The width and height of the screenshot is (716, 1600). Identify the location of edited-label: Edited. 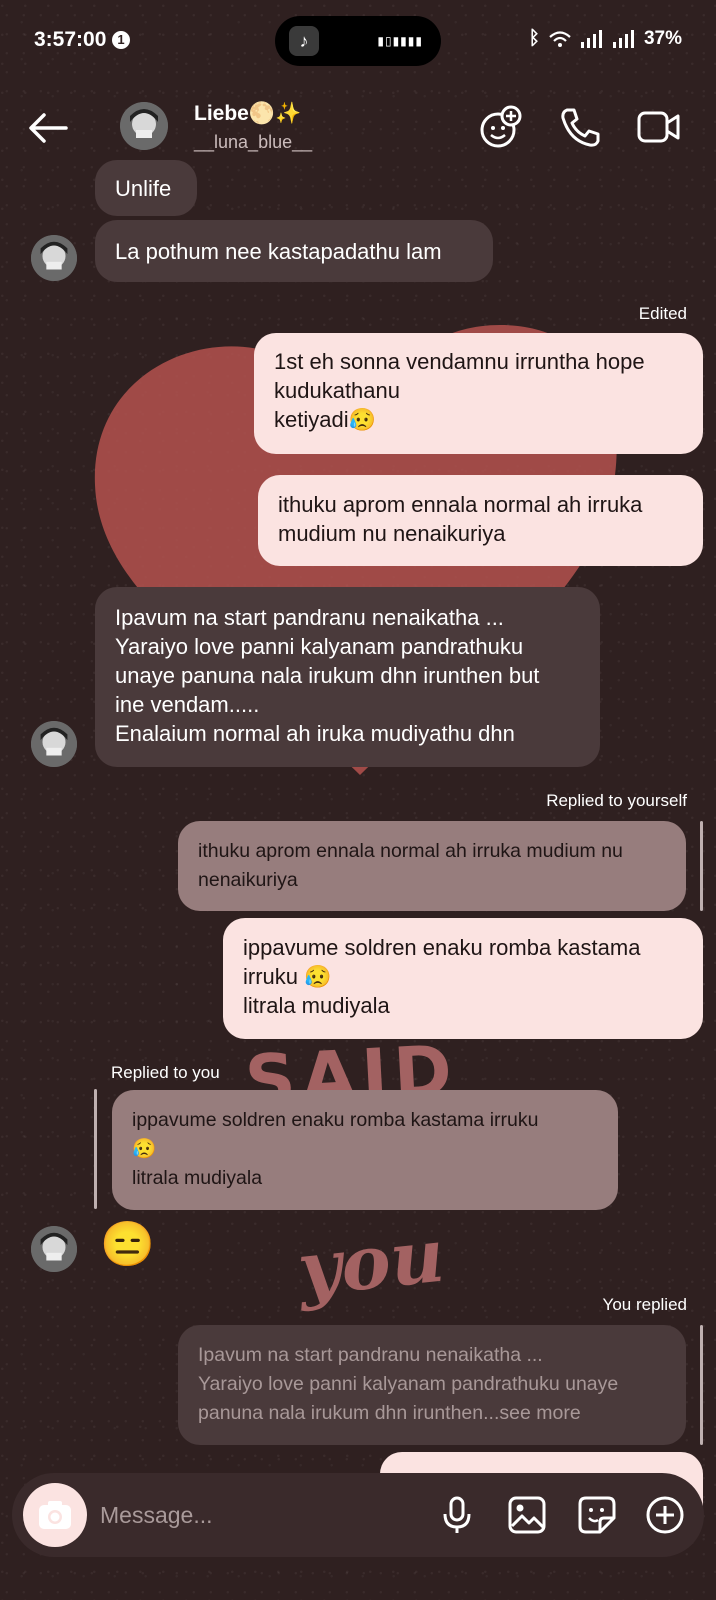
(662, 313).